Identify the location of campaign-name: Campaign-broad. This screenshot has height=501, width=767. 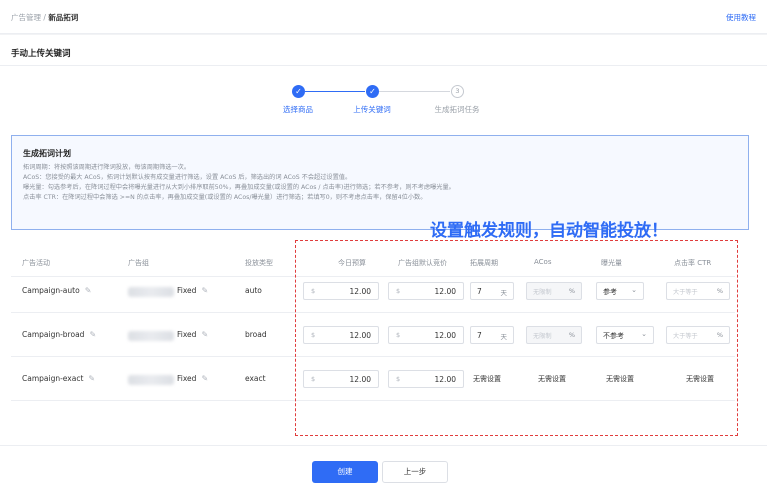
(53, 334).